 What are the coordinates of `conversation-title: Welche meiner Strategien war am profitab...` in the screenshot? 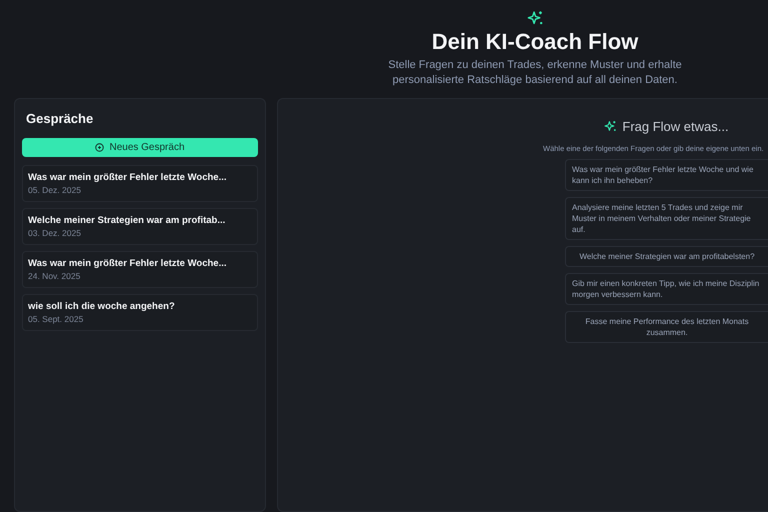 It's located at (127, 220).